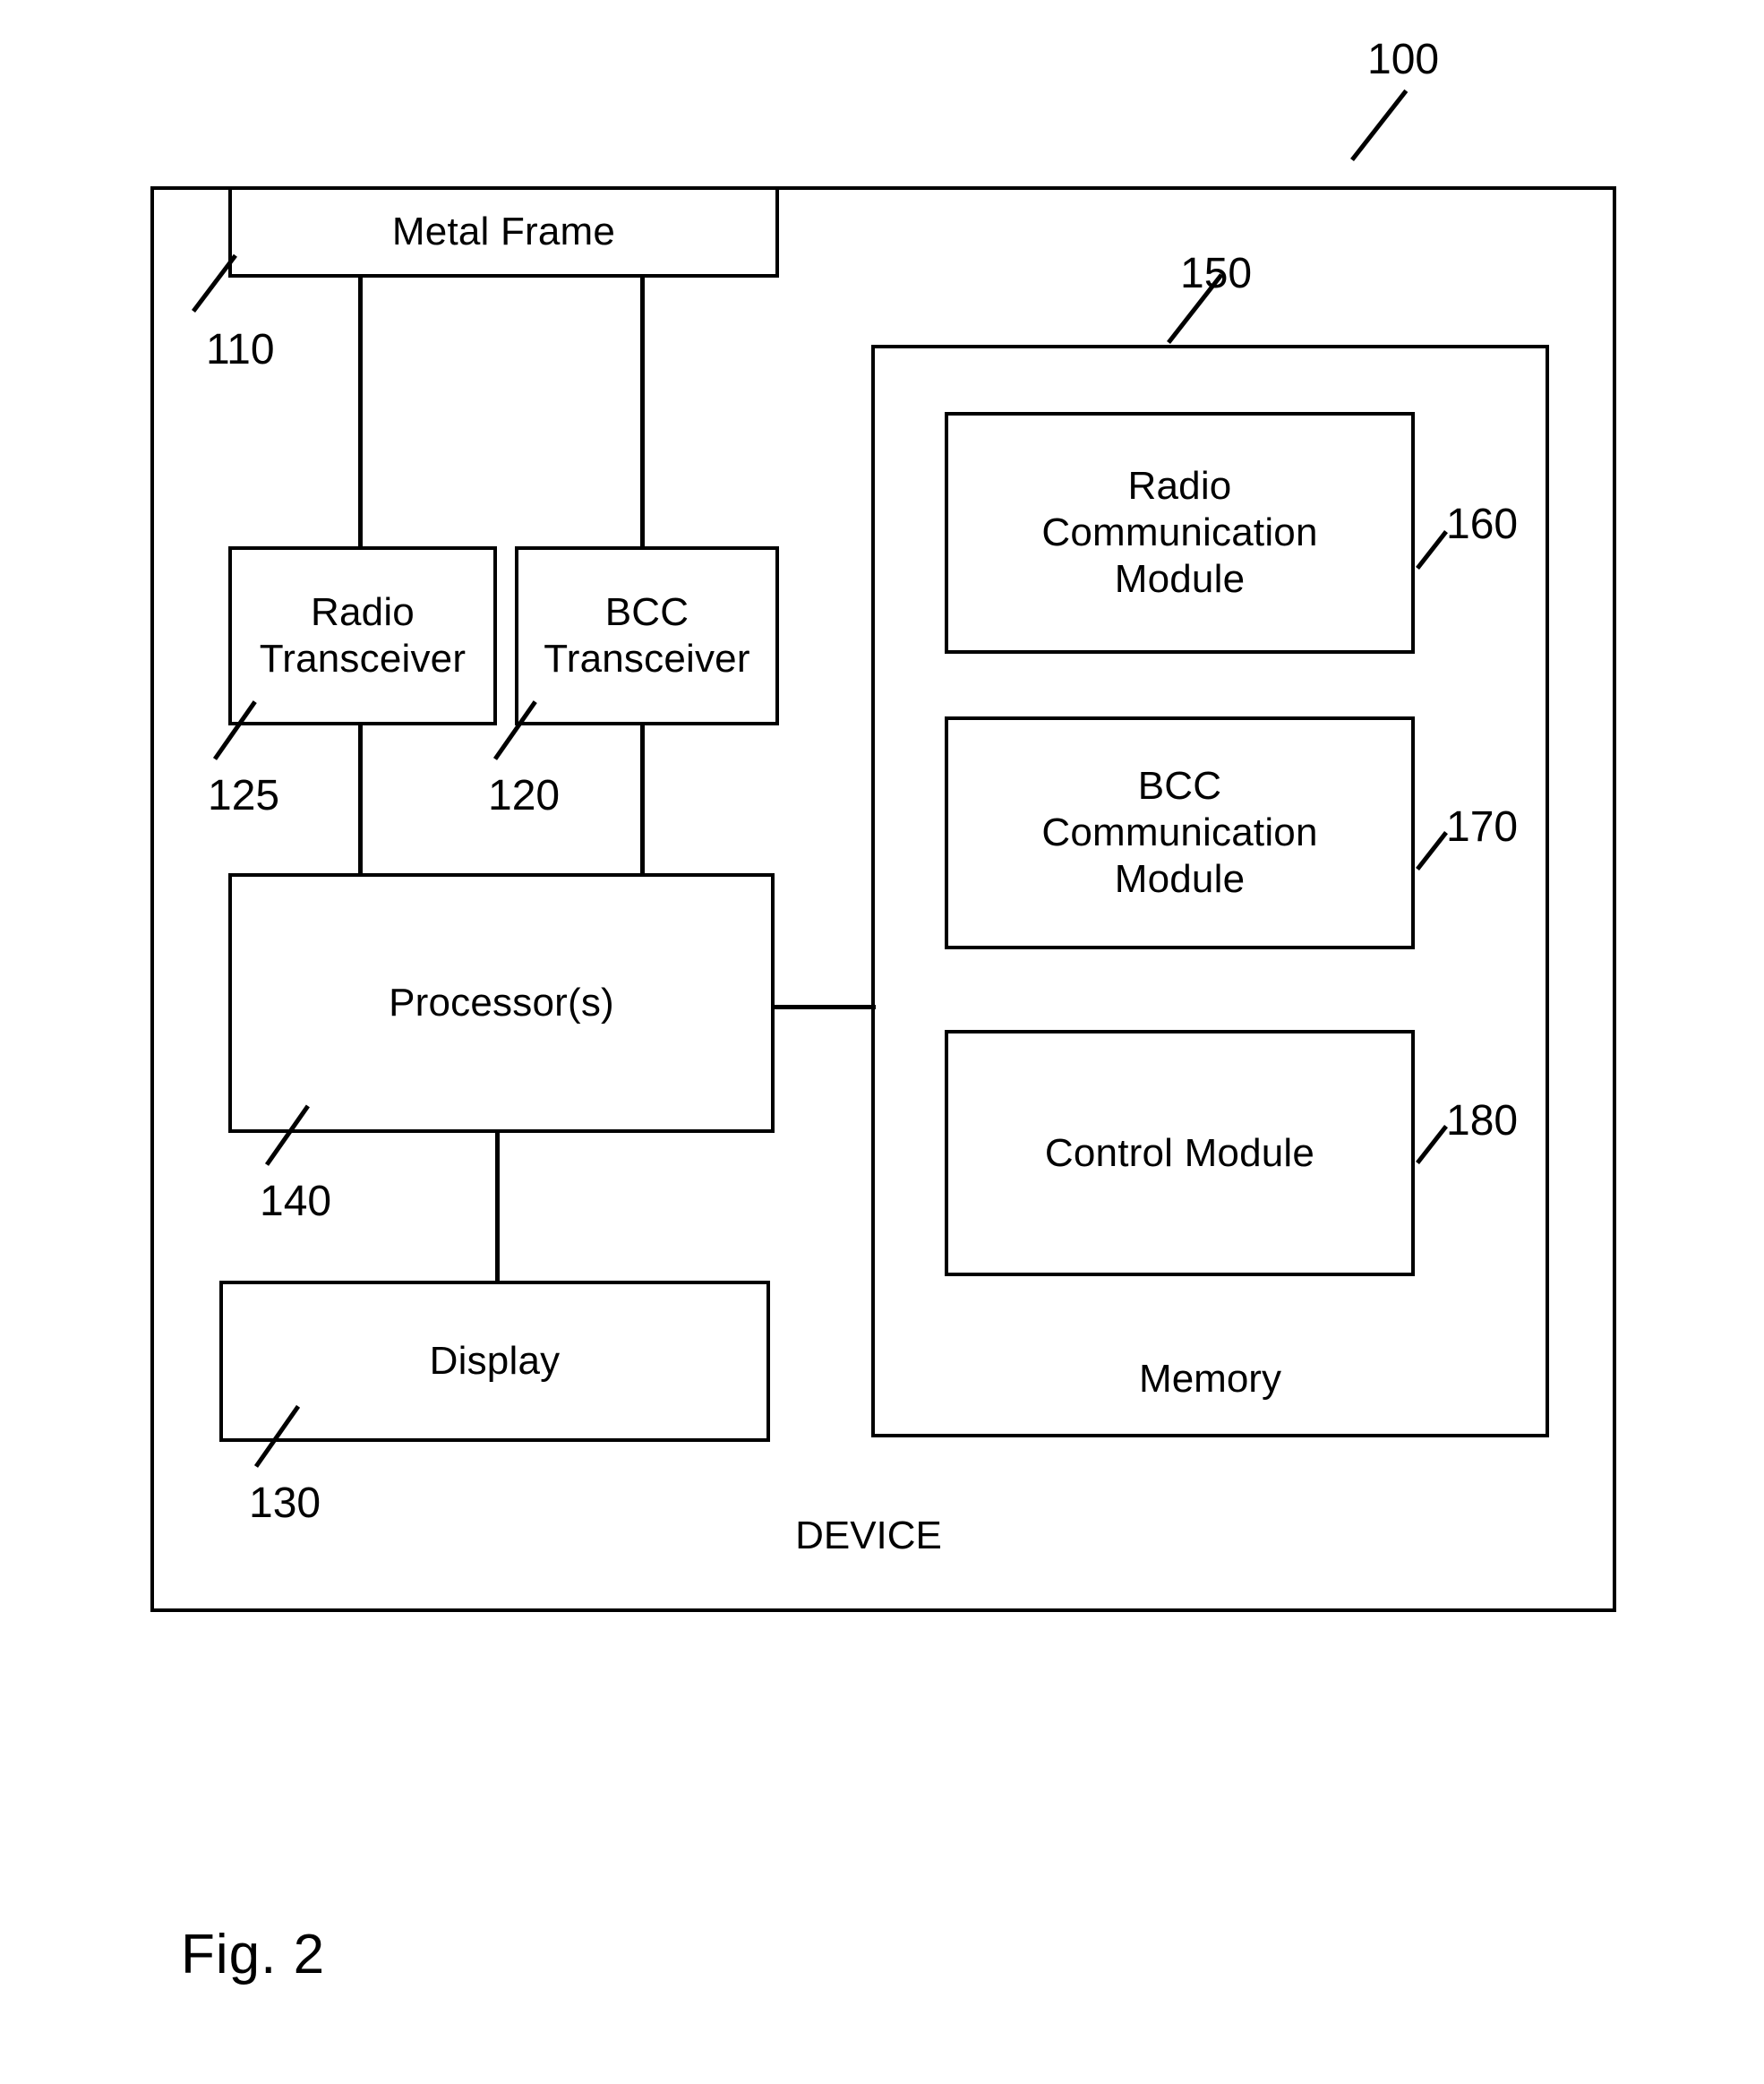 Image resolution: width=1764 pixels, height=2084 pixels. What do you see at coordinates (524, 795) in the screenshot?
I see `reference-numeral-120: 120` at bounding box center [524, 795].